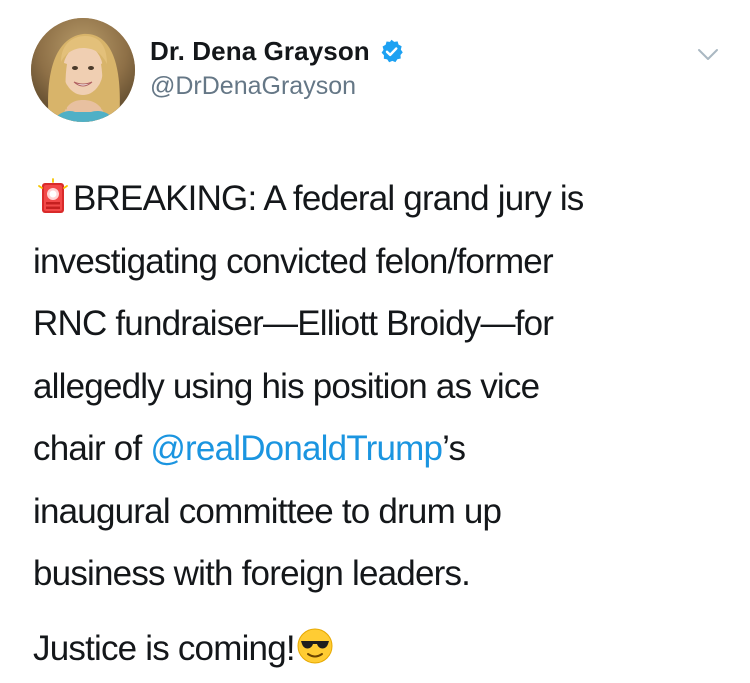 This screenshot has width=750, height=683. I want to click on sunglasses-face-emoji, so click(315, 644).